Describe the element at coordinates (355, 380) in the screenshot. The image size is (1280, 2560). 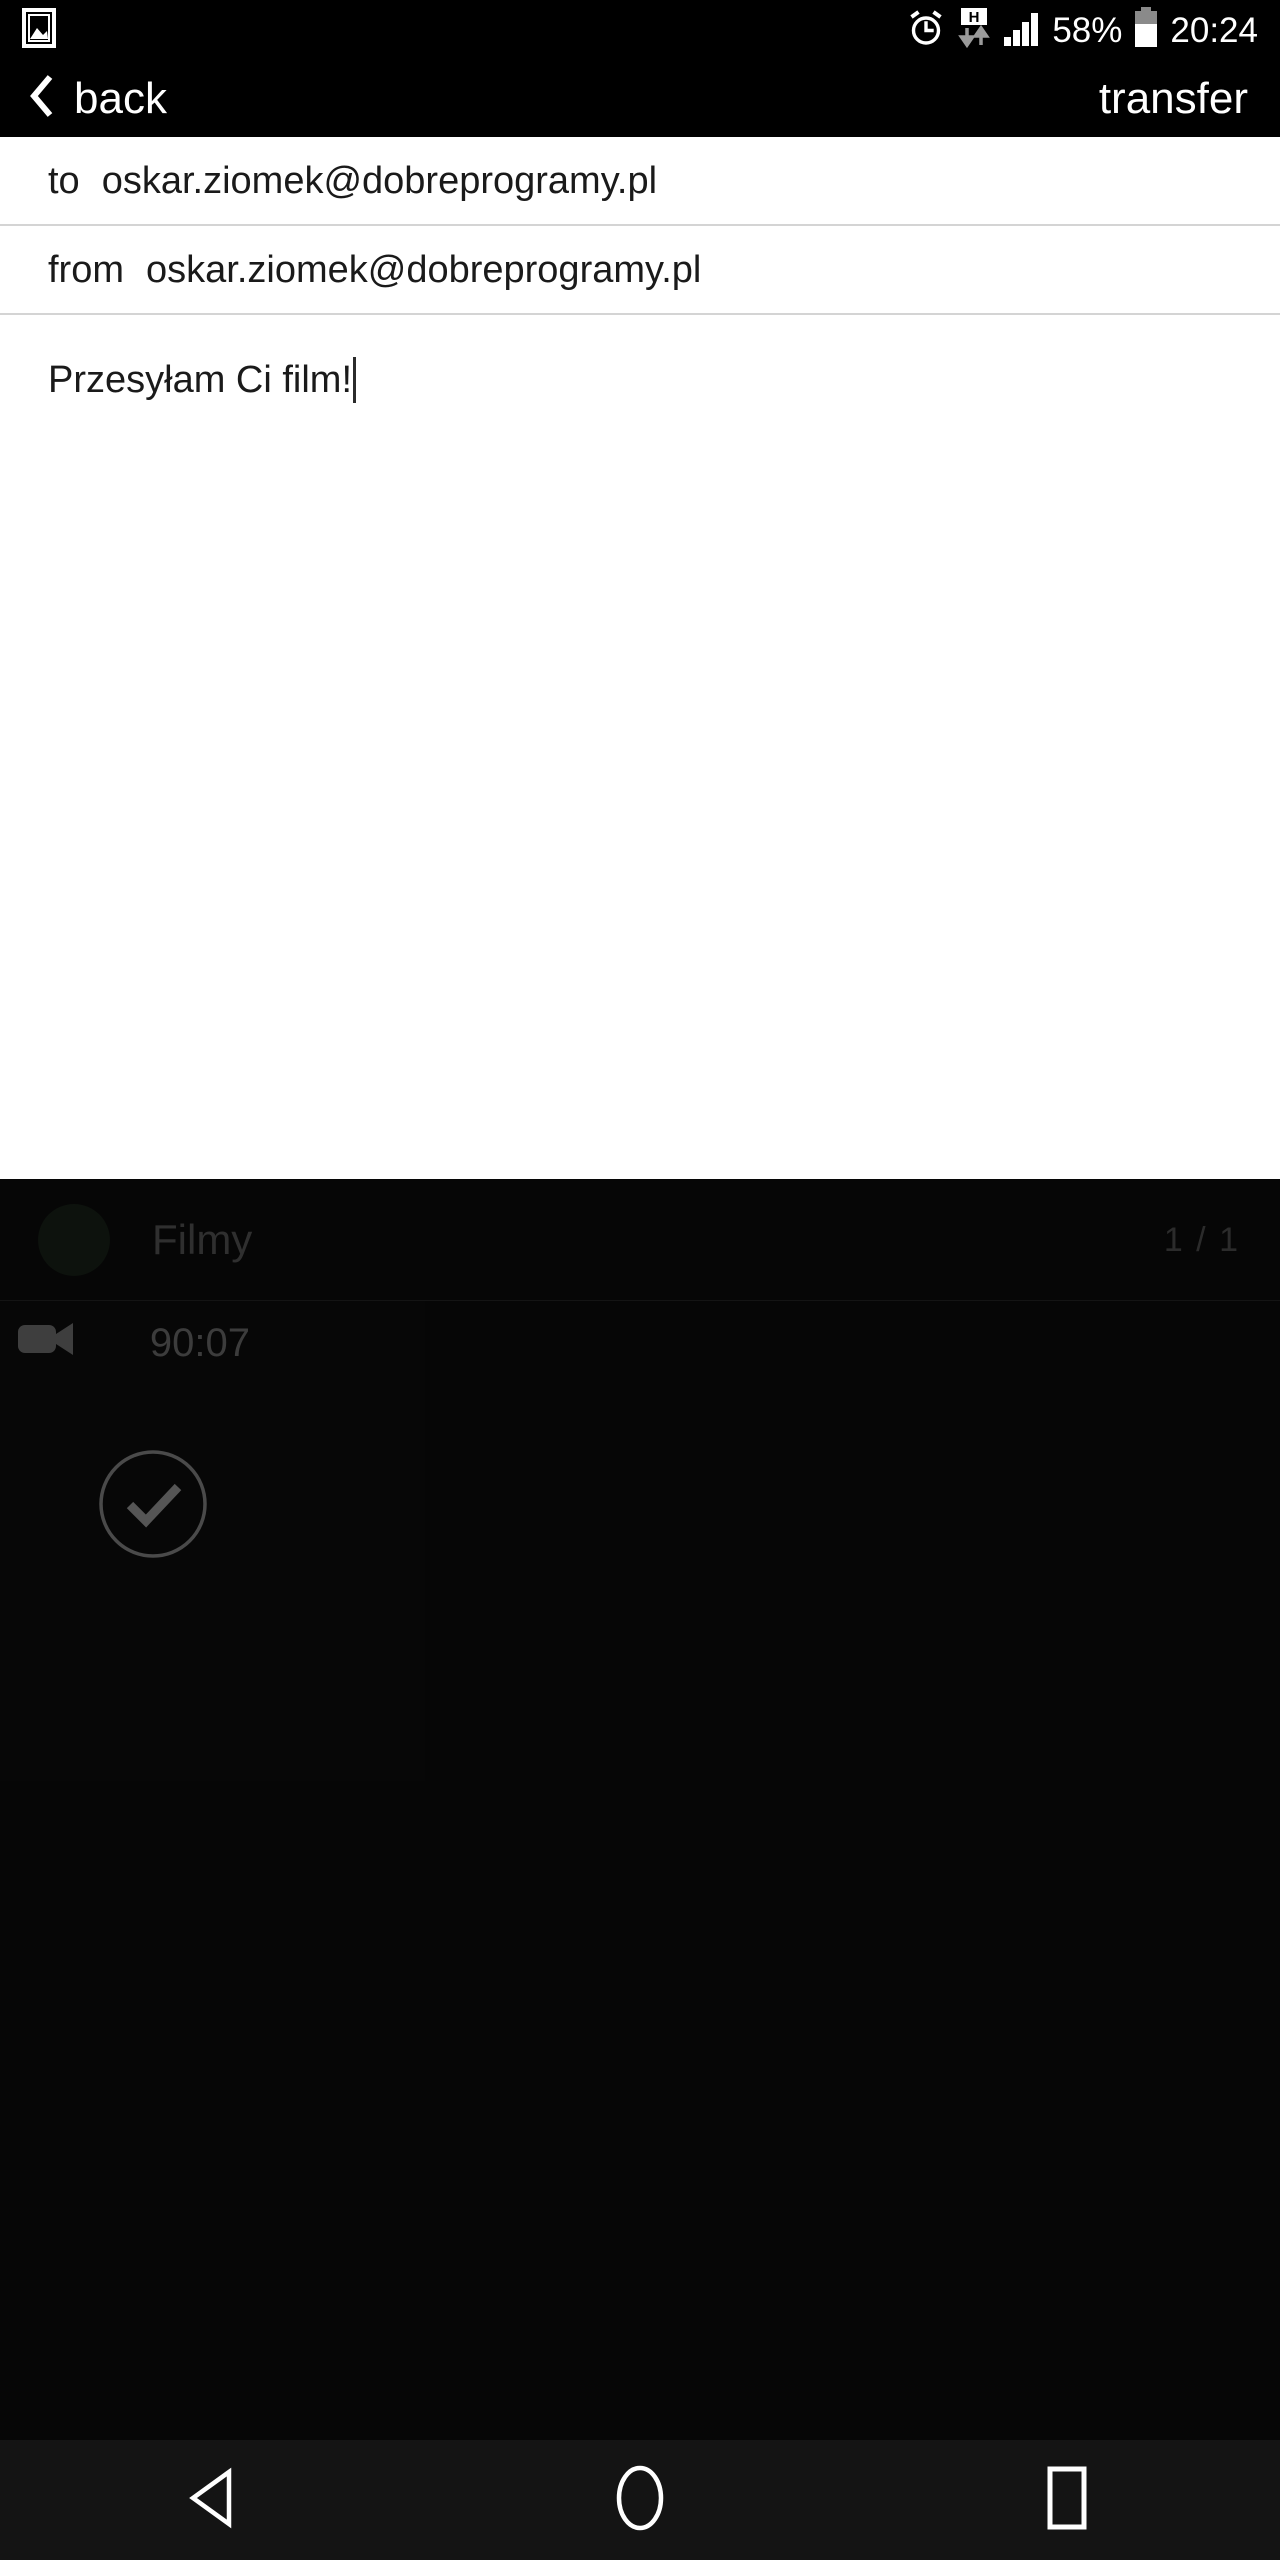
I see `text-caret` at that location.